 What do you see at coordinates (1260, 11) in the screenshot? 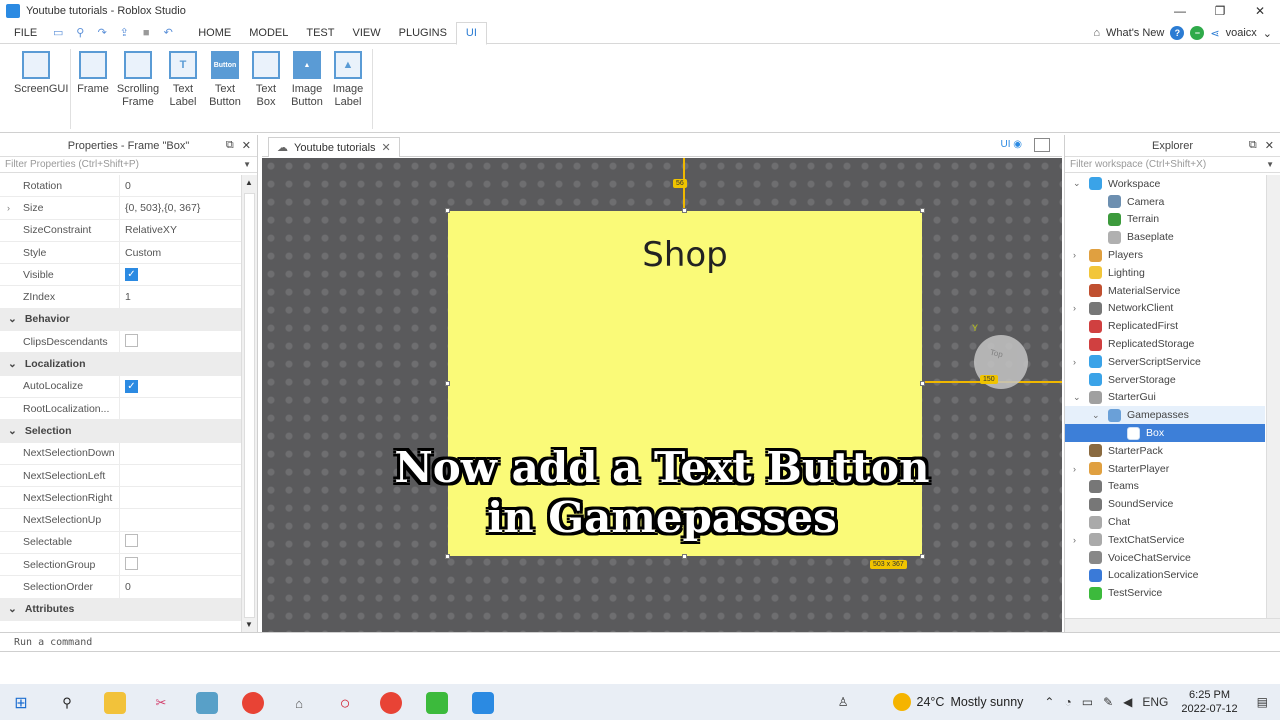
I see `close-button: ✕` at bounding box center [1260, 11].